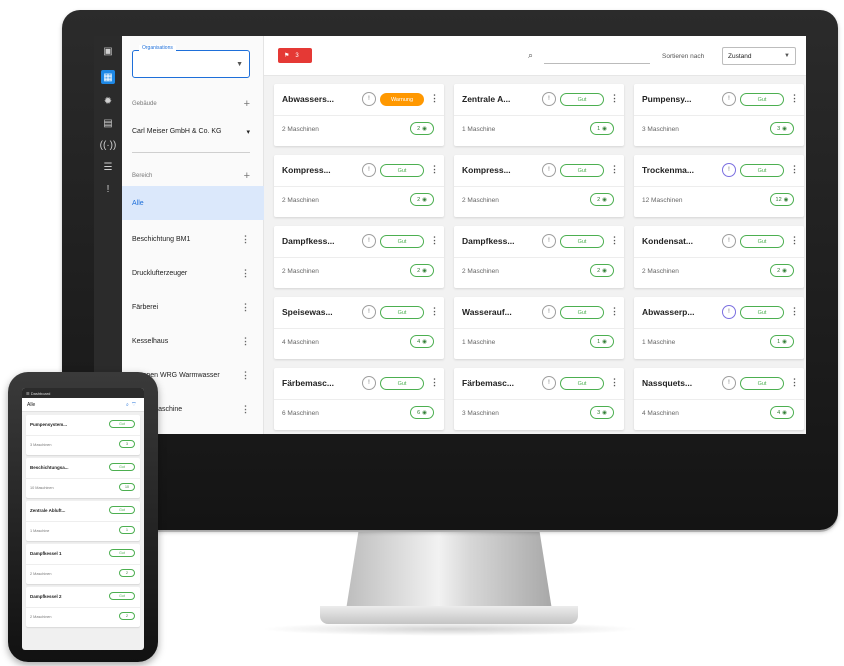  I want to click on connection-pill: 6 ◉, so click(422, 412).